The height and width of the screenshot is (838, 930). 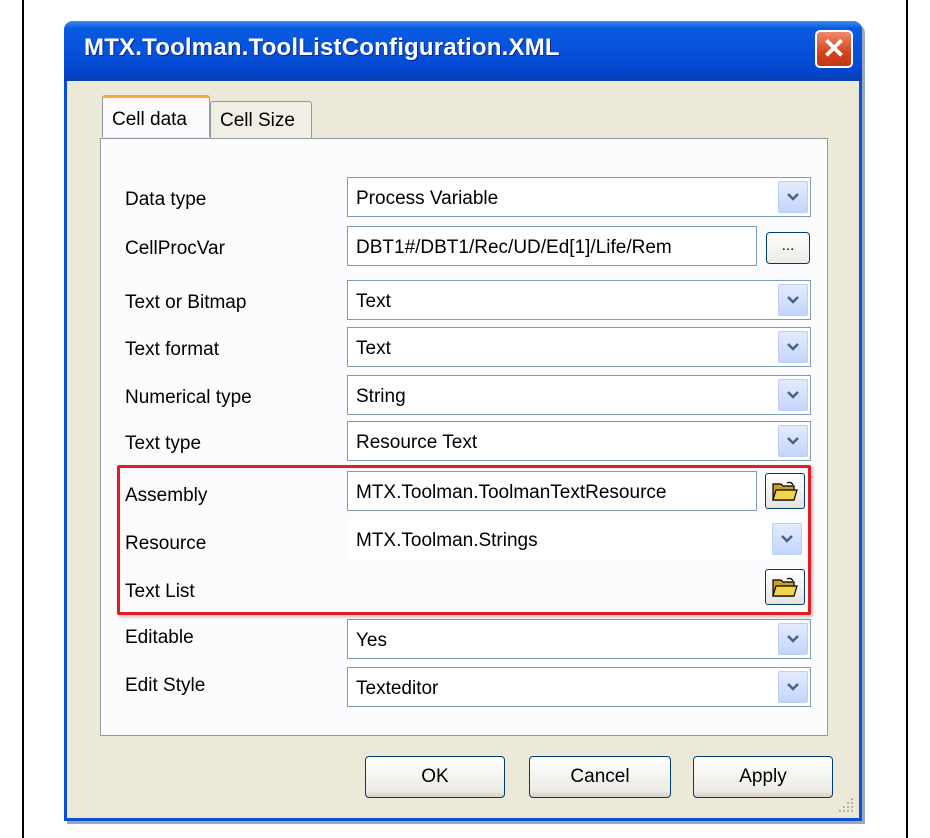 I want to click on resource-label: Resource, so click(x=166, y=543).